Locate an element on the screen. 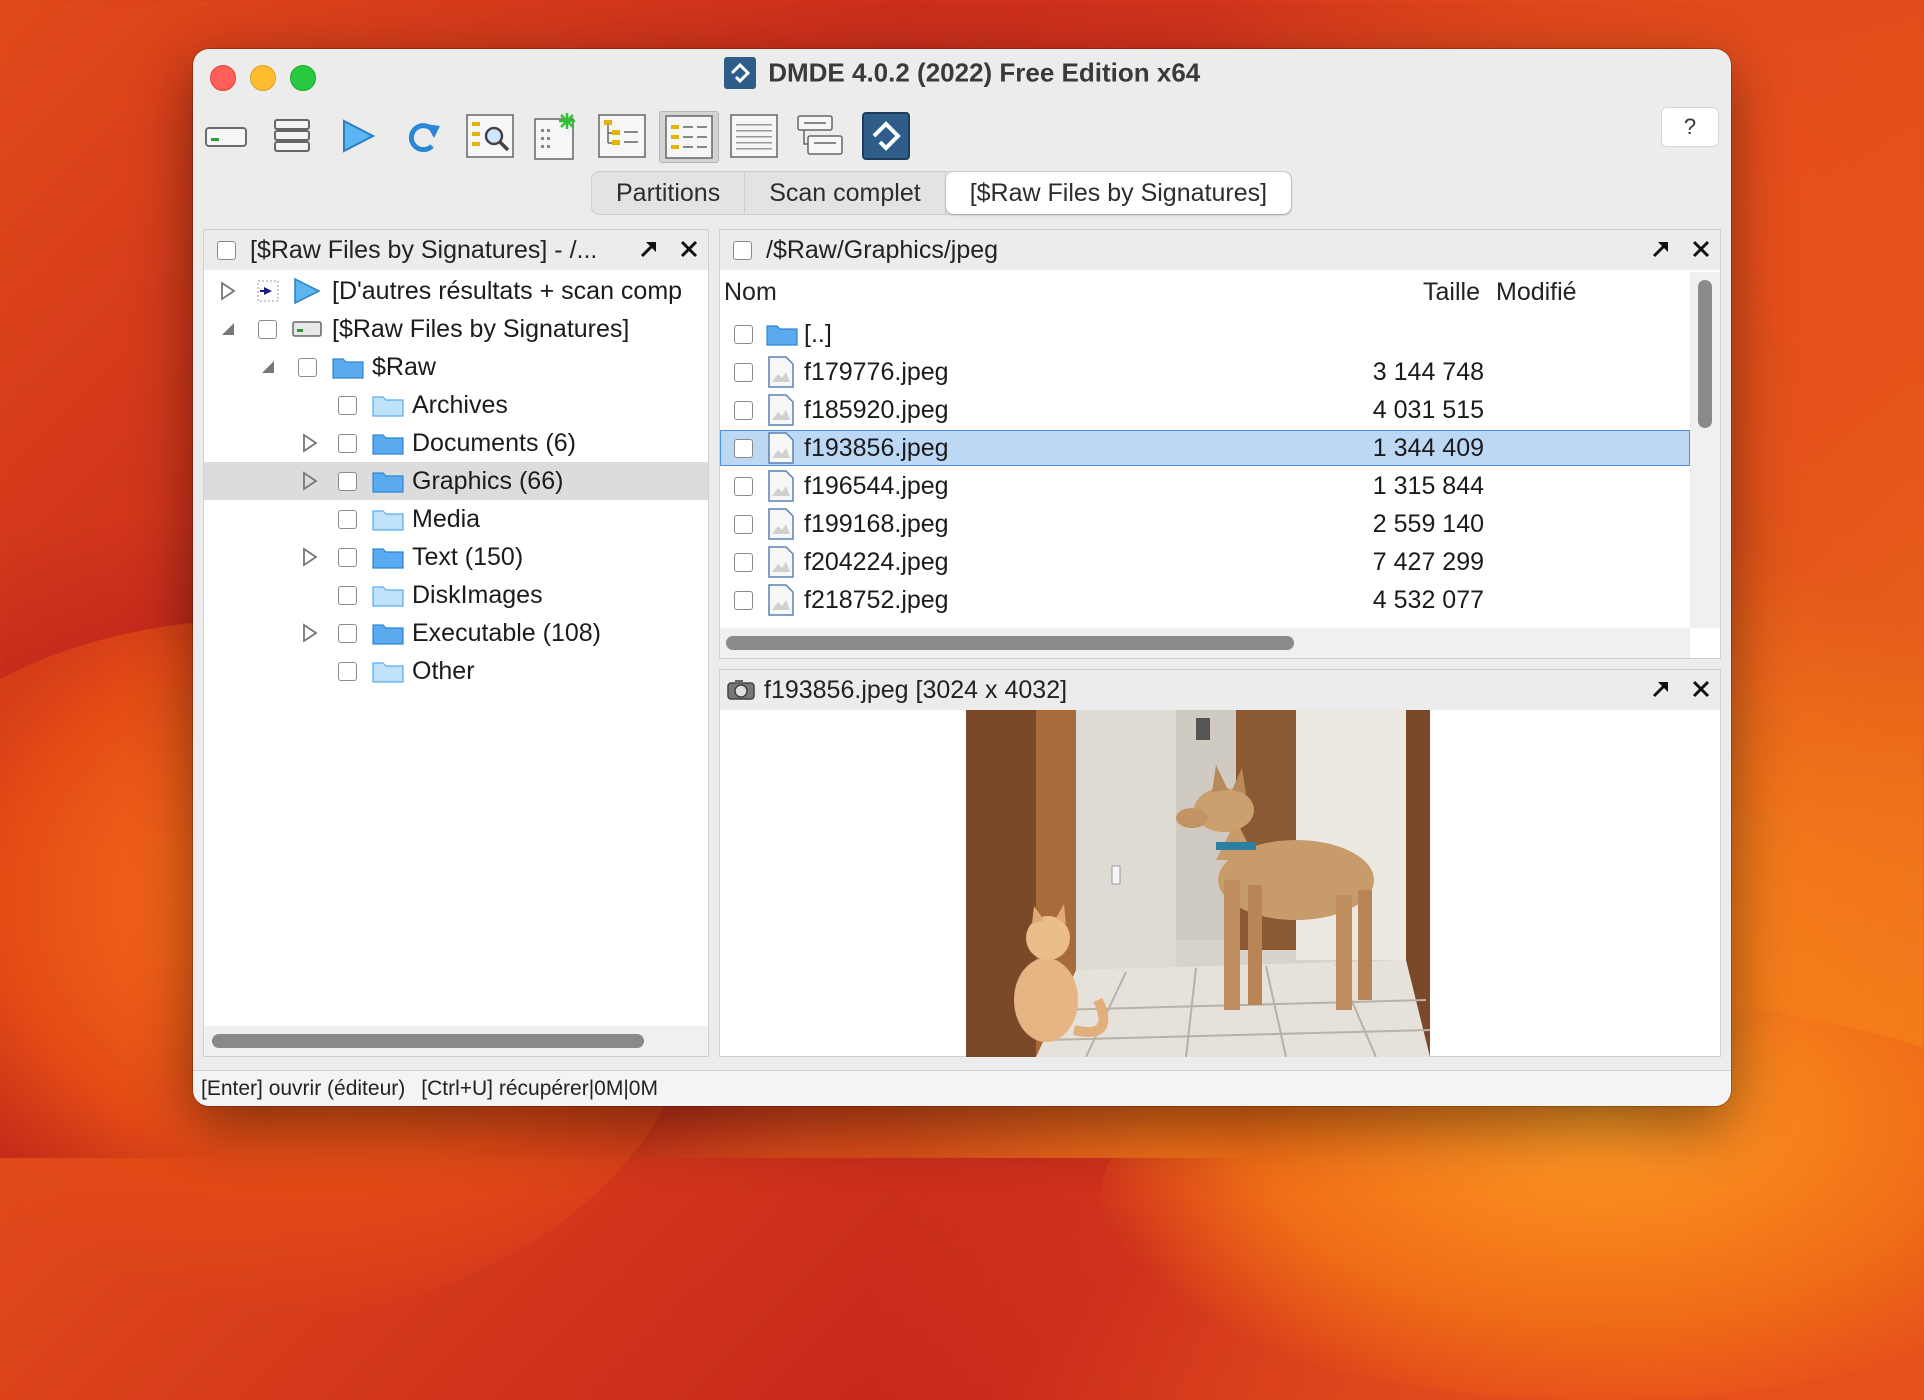 The width and height of the screenshot is (1924, 1400). image-preview is located at coordinates (1198, 883).